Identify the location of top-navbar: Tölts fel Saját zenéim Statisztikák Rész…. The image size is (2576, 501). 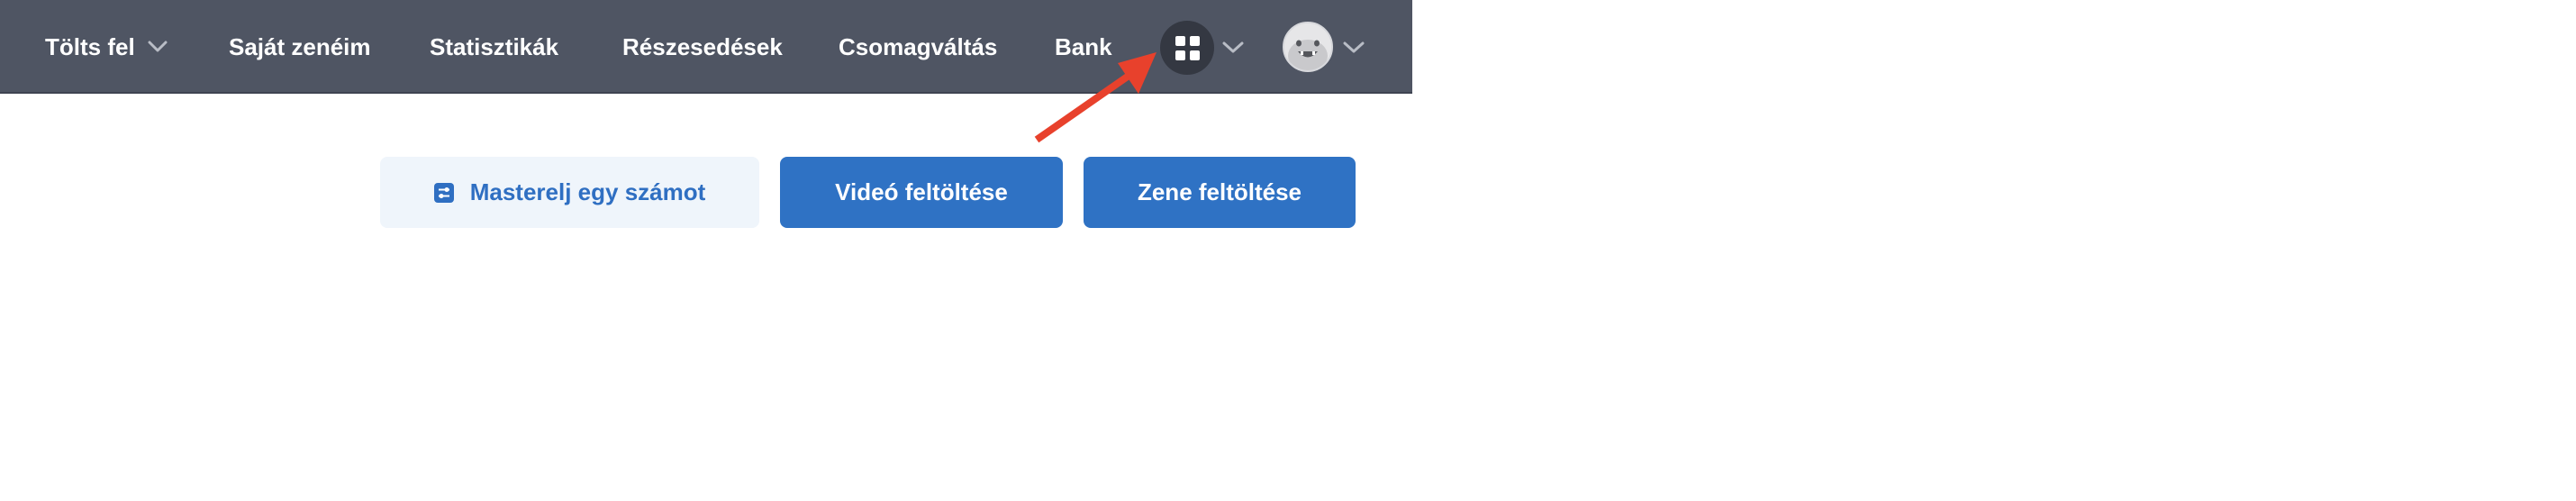
(706, 47).